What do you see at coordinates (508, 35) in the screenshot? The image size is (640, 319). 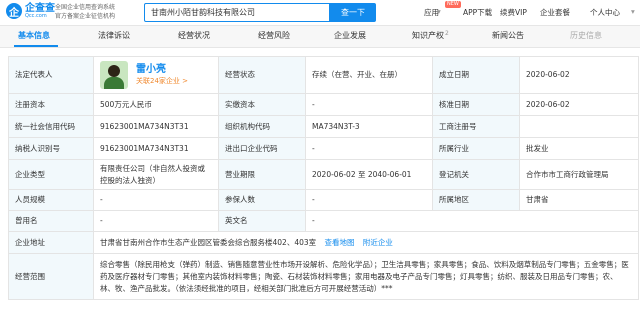 I see `tab-news: 新闻公告` at bounding box center [508, 35].